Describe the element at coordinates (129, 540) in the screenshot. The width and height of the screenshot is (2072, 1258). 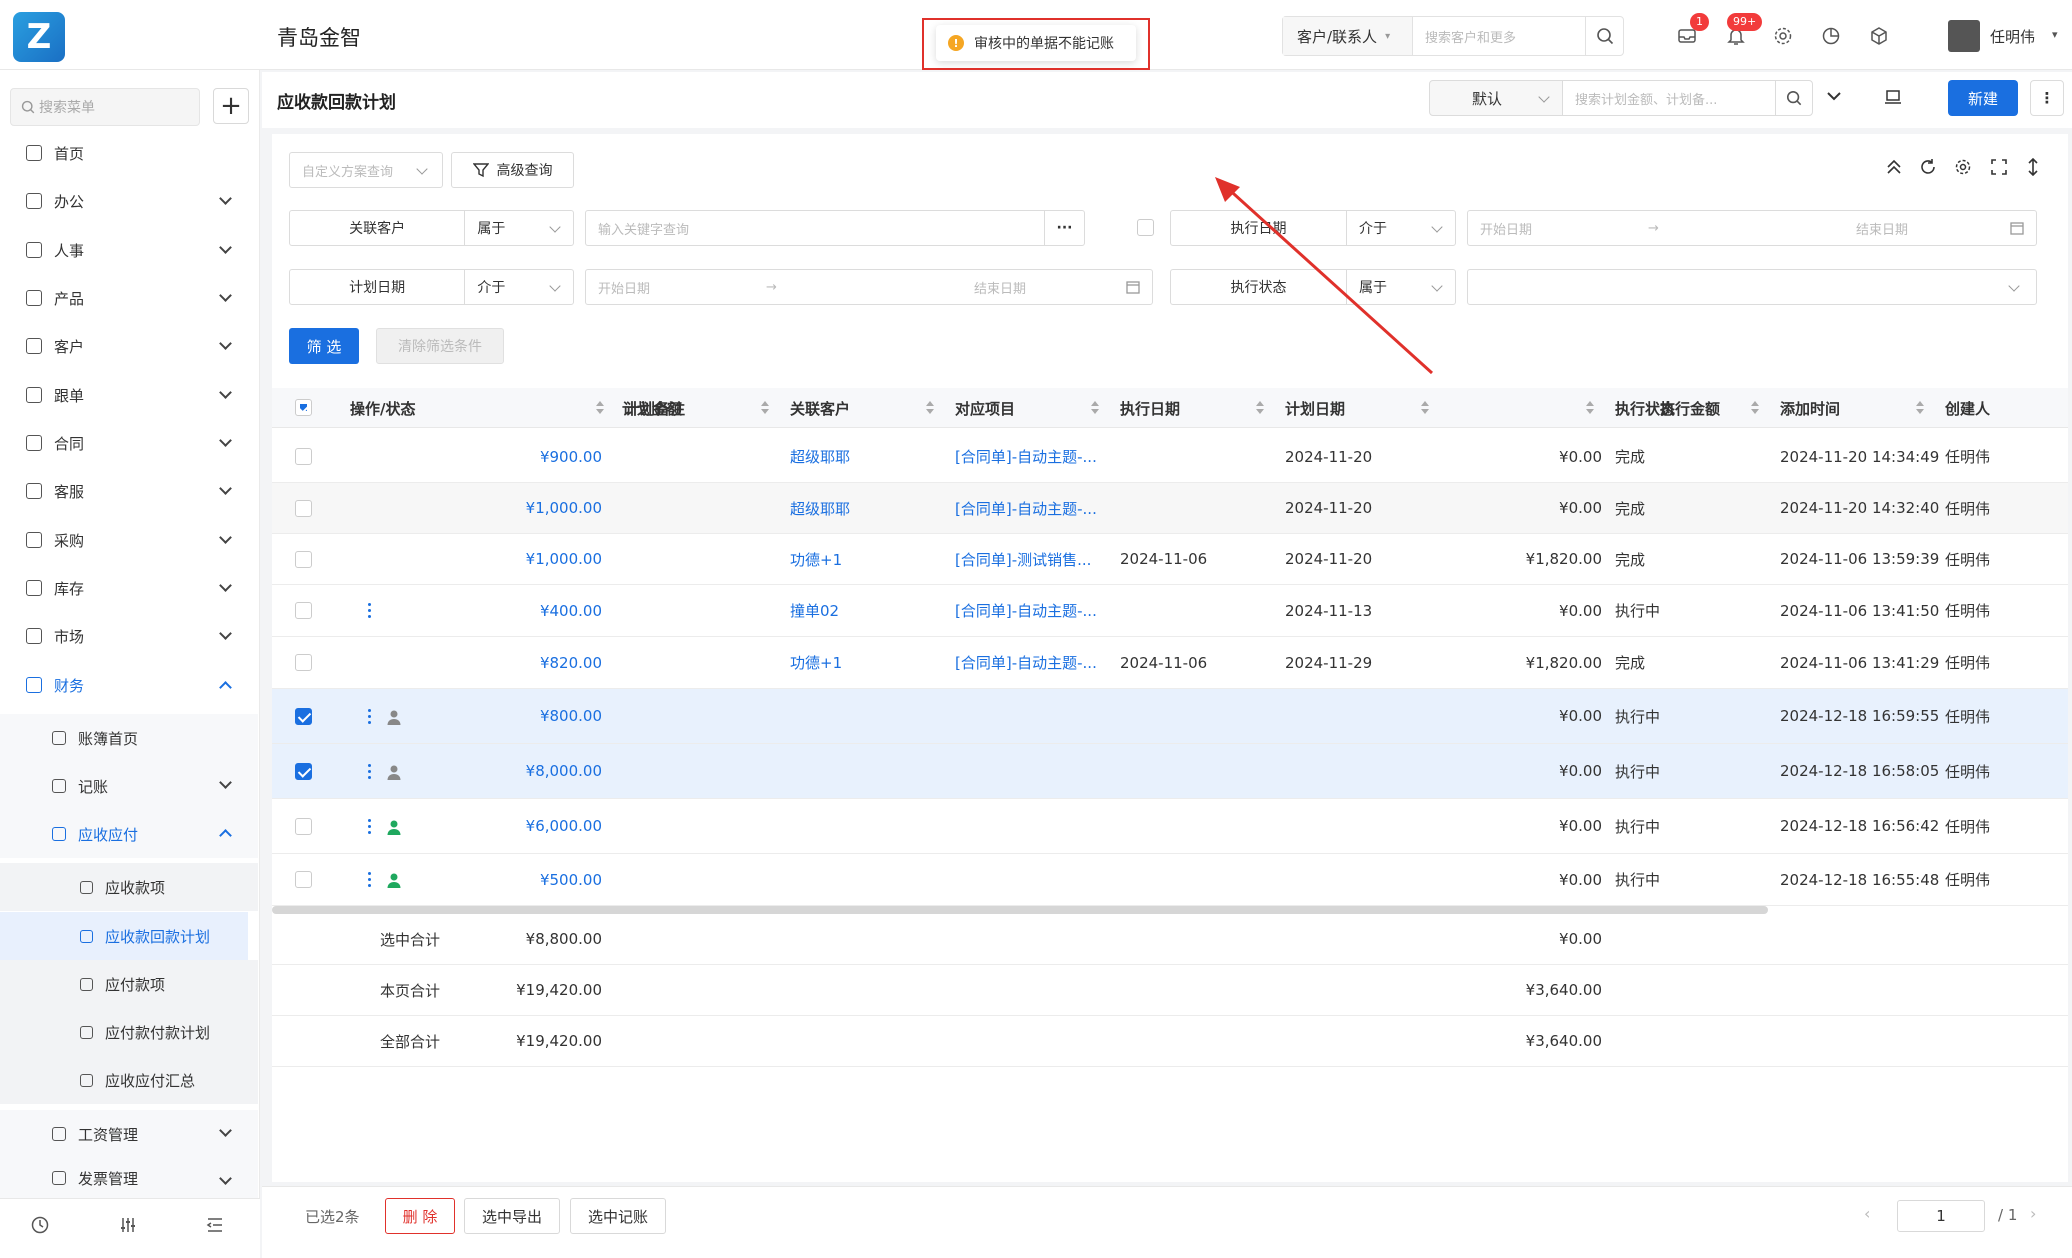
I see `sidebar-item-purchase: 采购` at that location.